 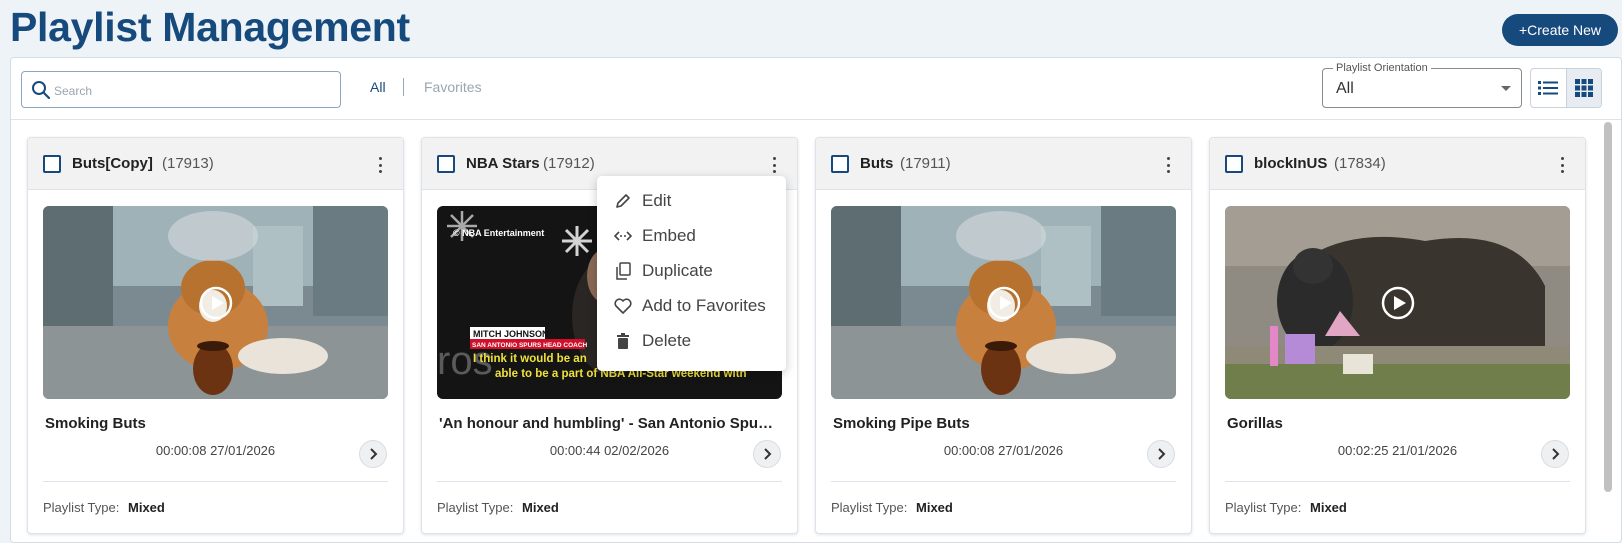 I want to click on toolbar: All Favorites Playlist Orientation All, so click(x=816, y=89).